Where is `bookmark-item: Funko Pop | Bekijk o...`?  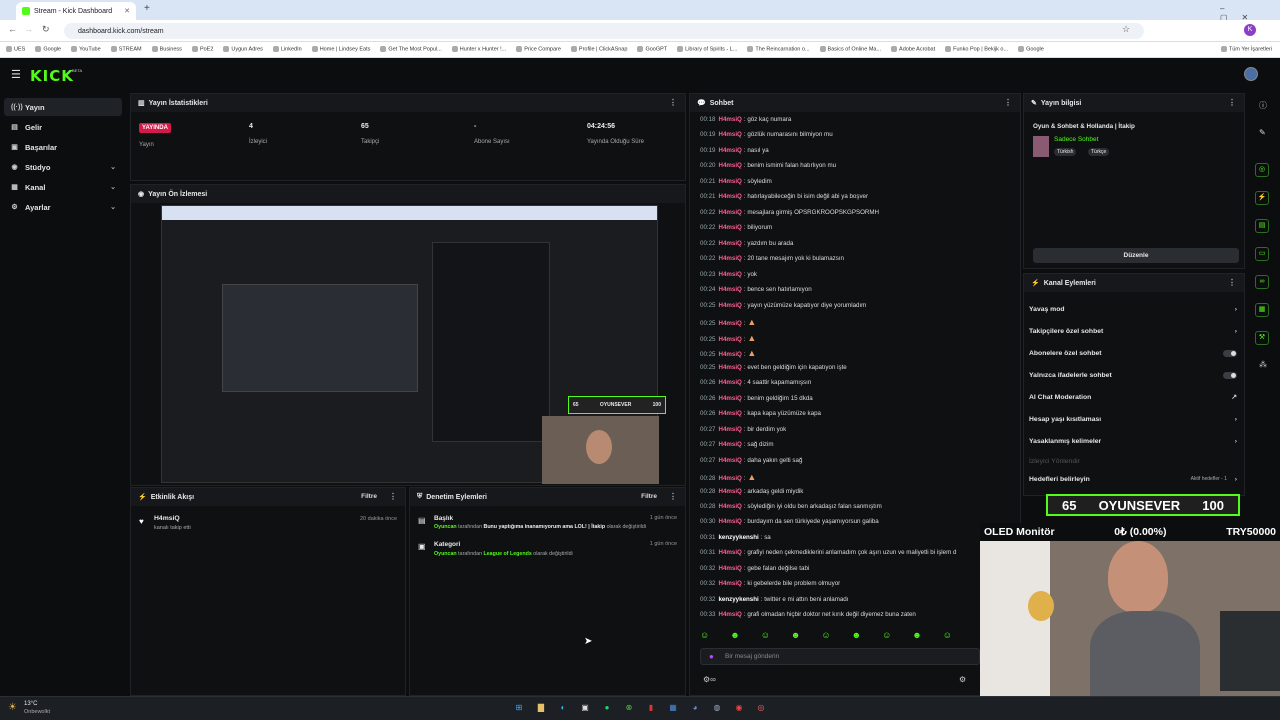 bookmark-item: Funko Pop | Bekijk o... is located at coordinates (976, 49).